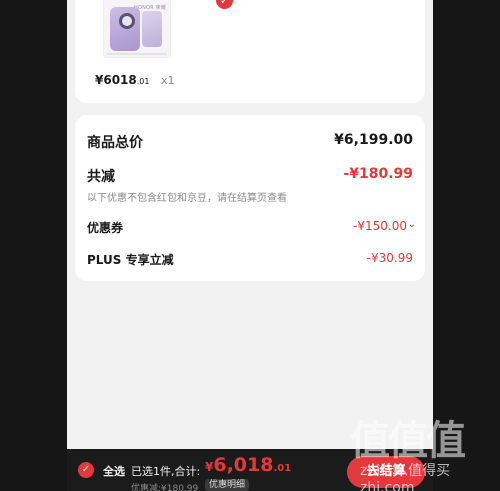 The image size is (500, 491). What do you see at coordinates (152, 29) in the screenshot?
I see `phone-back-image` at bounding box center [152, 29].